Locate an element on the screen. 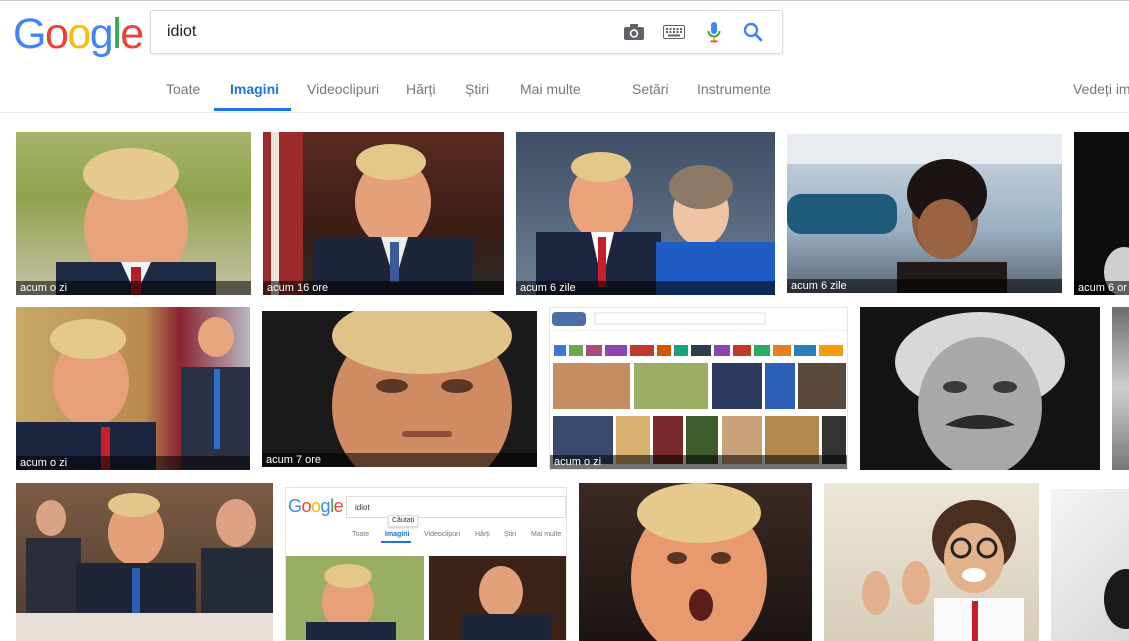  keyboard-icon is located at coordinates (674, 32).